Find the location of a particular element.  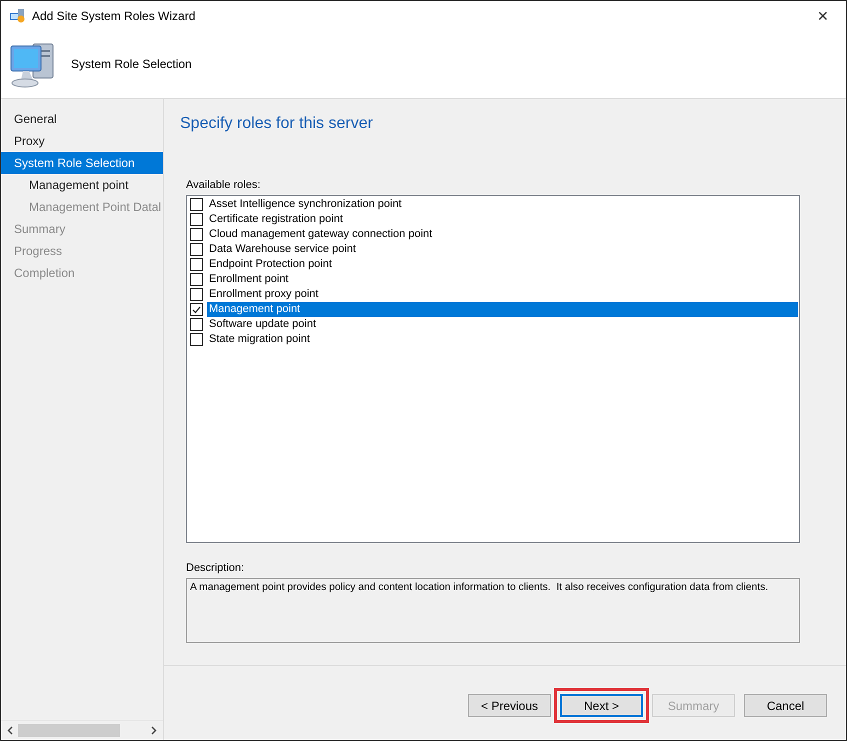

role-item: Certificate registration point is located at coordinates (502, 219).